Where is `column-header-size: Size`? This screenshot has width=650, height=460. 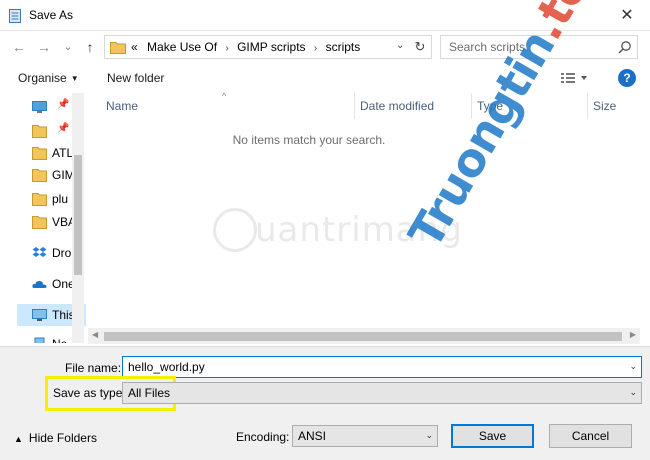 column-header-size: Size is located at coordinates (613, 106).